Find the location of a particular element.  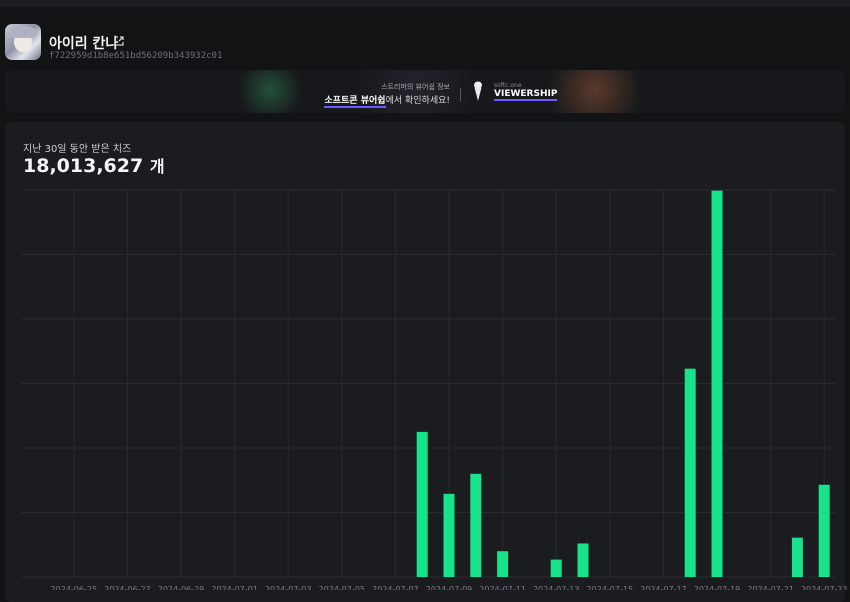

x-tick-label: 2024-06-25 is located at coordinates (74, 587).